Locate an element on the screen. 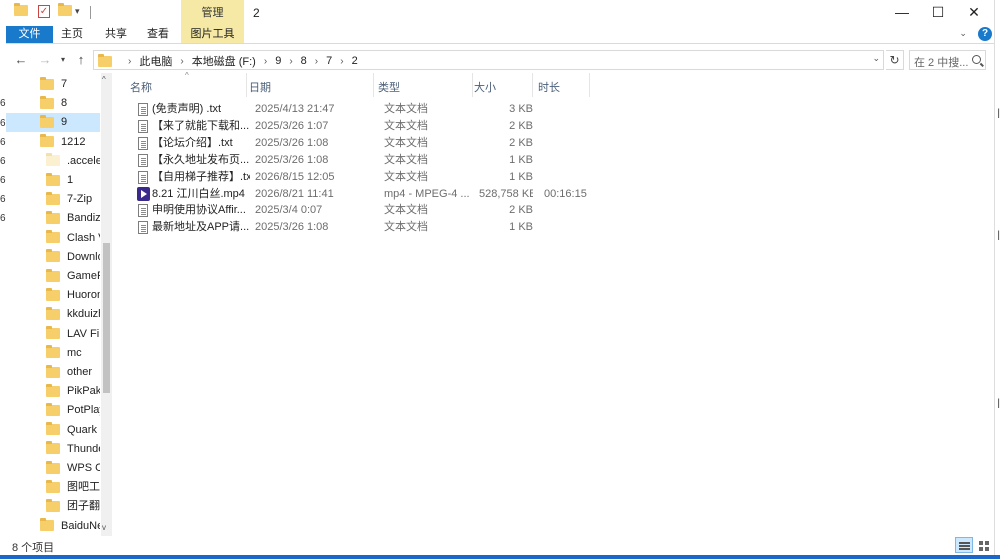 Image resolution: width=1000 pixels, height=559 pixels. recent-locations-button: ▾ is located at coordinates (63, 60).